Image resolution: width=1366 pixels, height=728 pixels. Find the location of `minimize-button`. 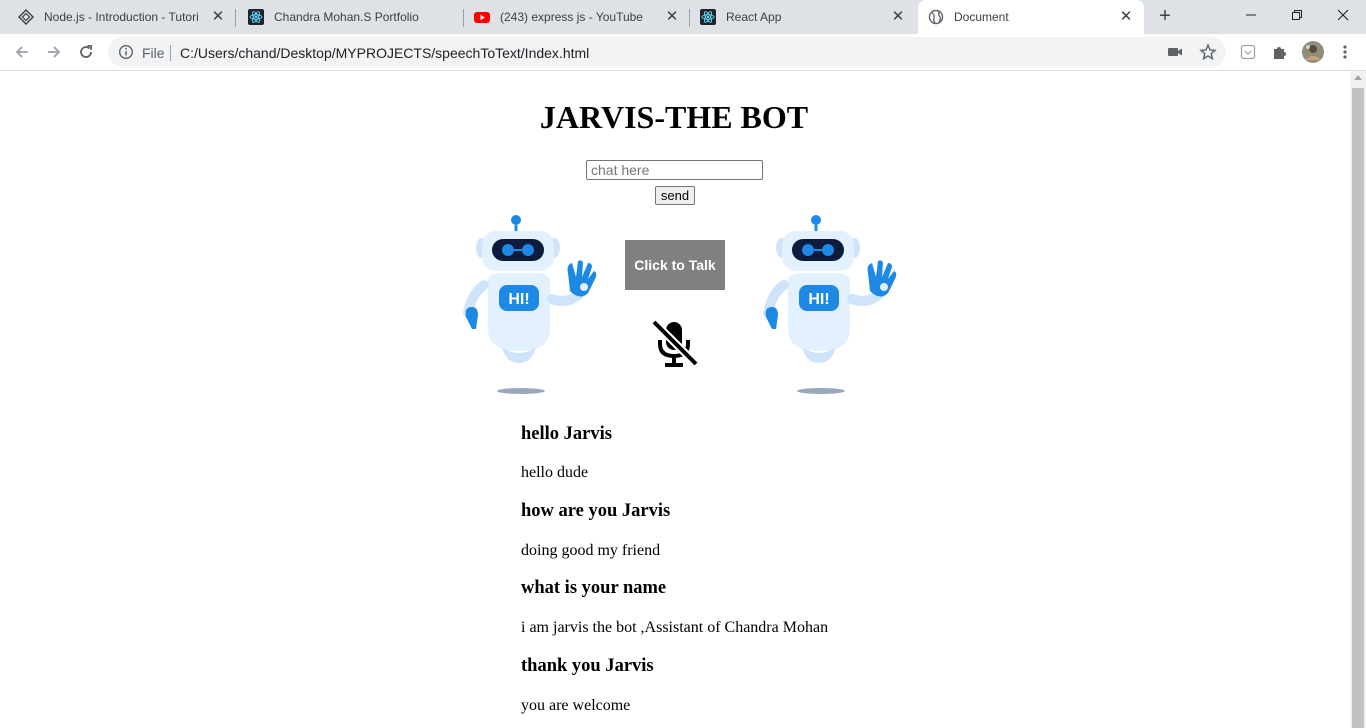

minimize-button is located at coordinates (1251, 15).